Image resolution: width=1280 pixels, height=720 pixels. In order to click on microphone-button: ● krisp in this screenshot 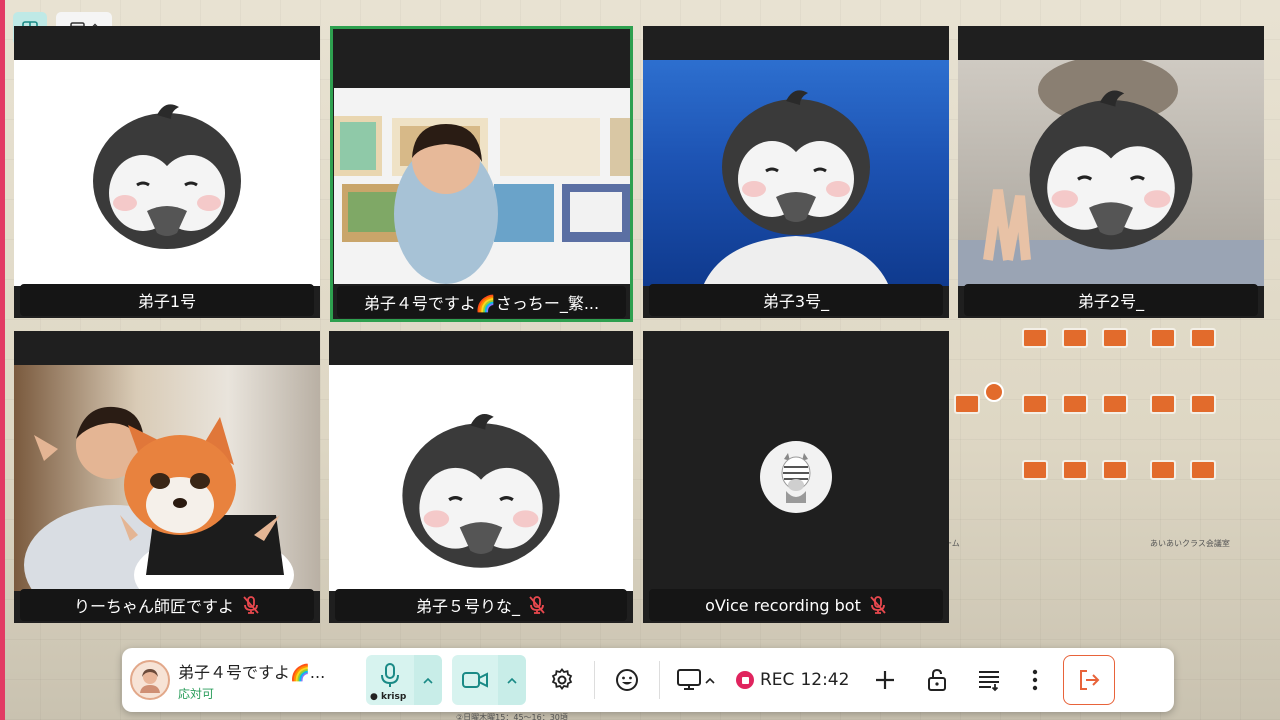, I will do `click(390, 680)`.